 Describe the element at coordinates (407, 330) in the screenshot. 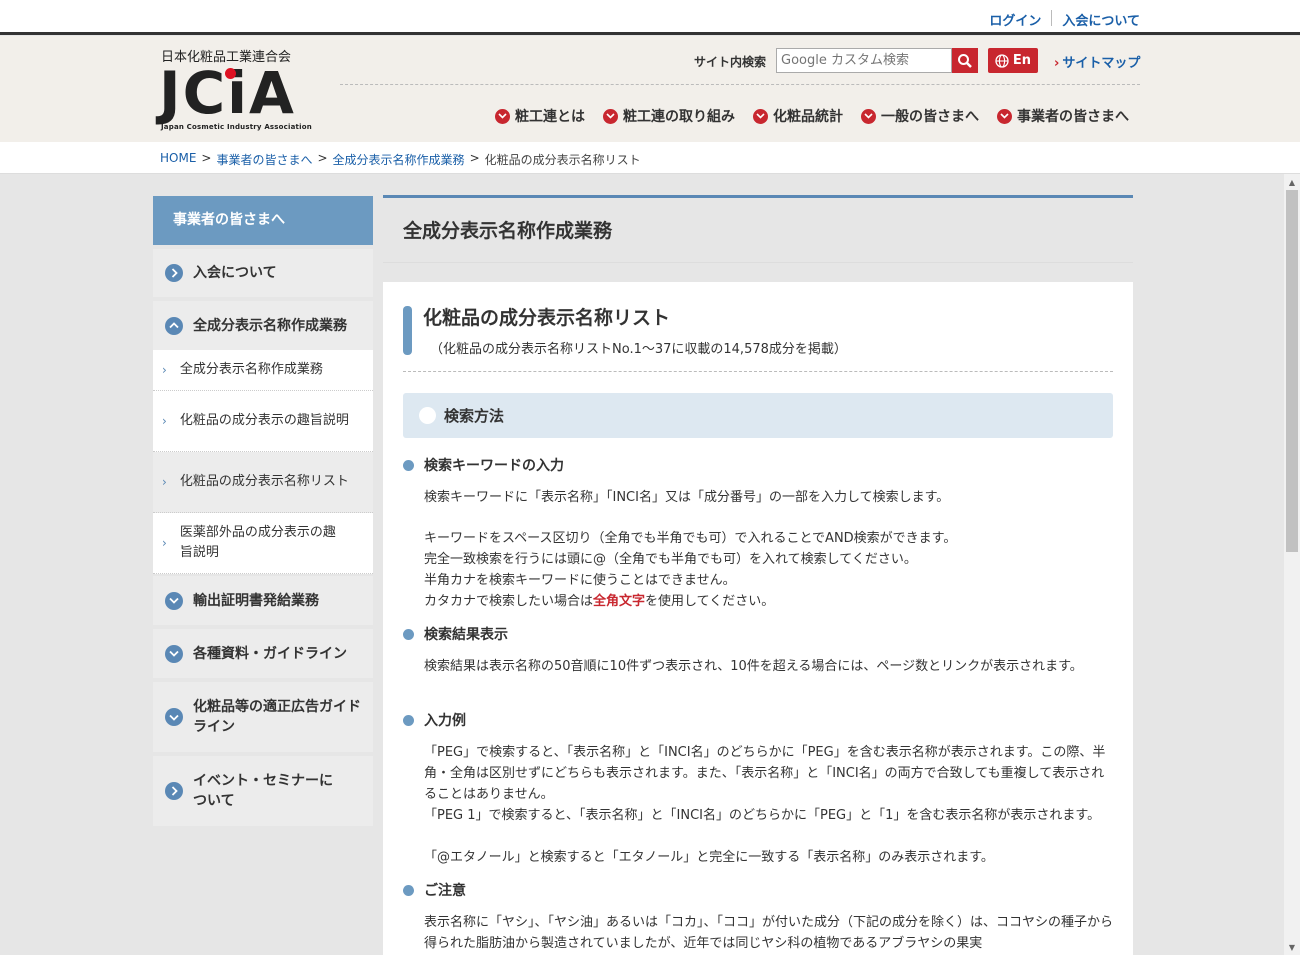

I see `title-accent-bar` at that location.